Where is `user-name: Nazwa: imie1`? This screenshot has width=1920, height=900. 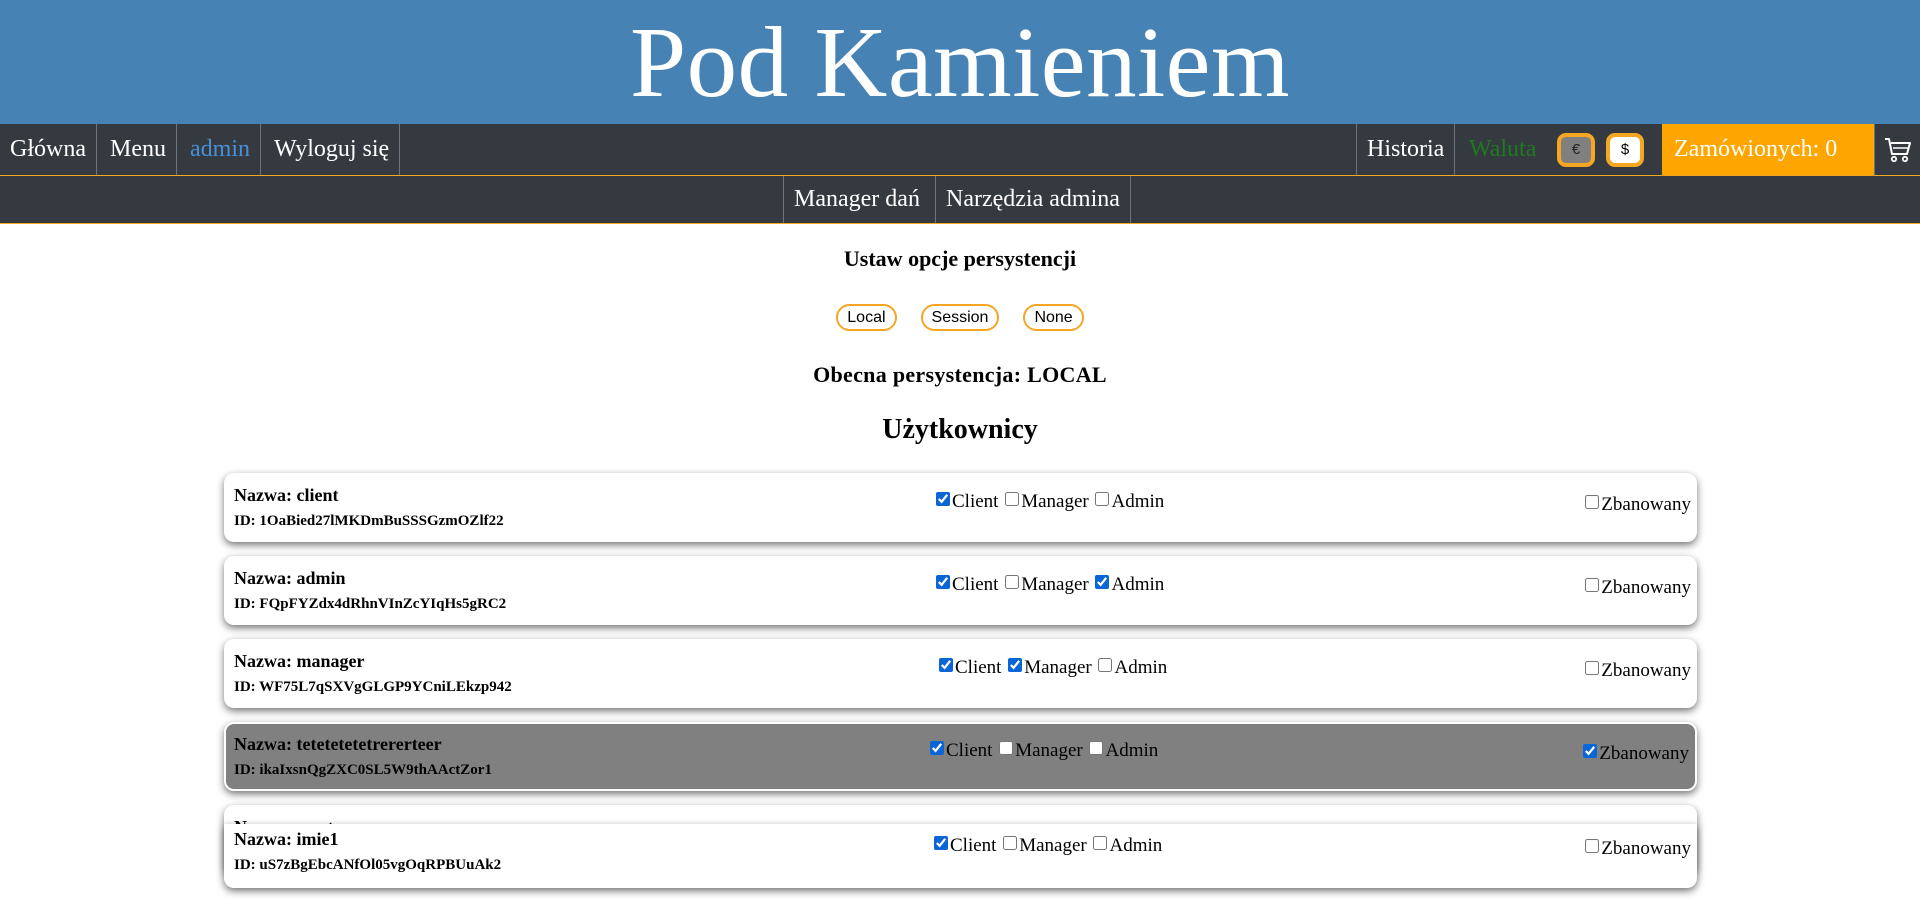 user-name: Nazwa: imie1 is located at coordinates (286, 839).